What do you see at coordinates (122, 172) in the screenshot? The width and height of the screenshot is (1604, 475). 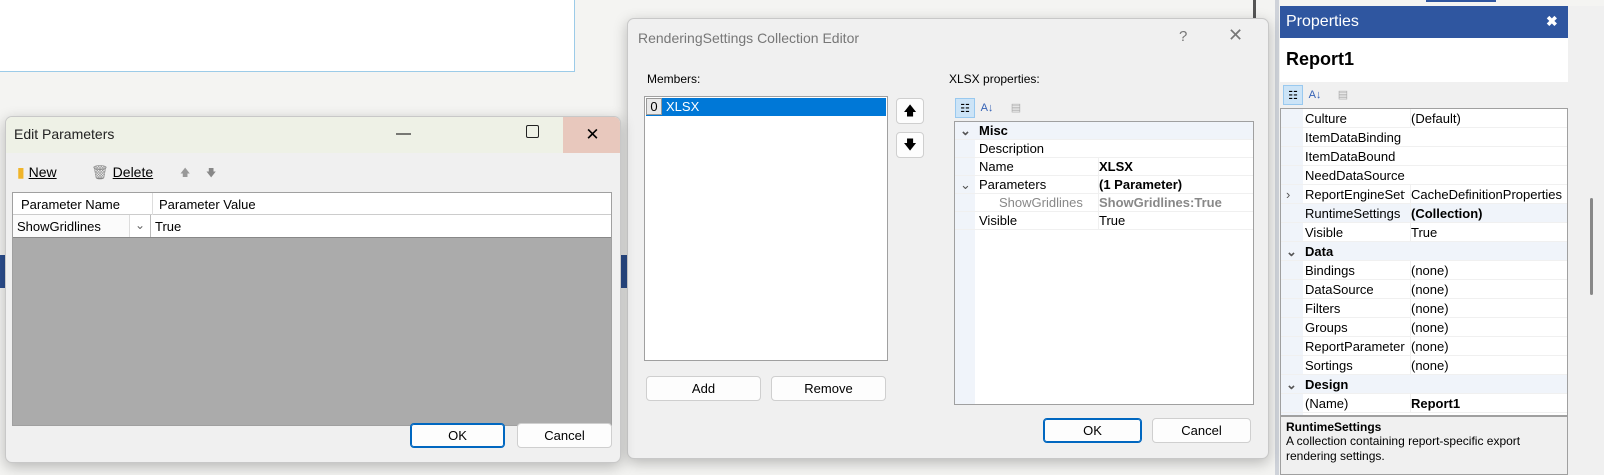 I see `delete-button: 🗑 Delete` at bounding box center [122, 172].